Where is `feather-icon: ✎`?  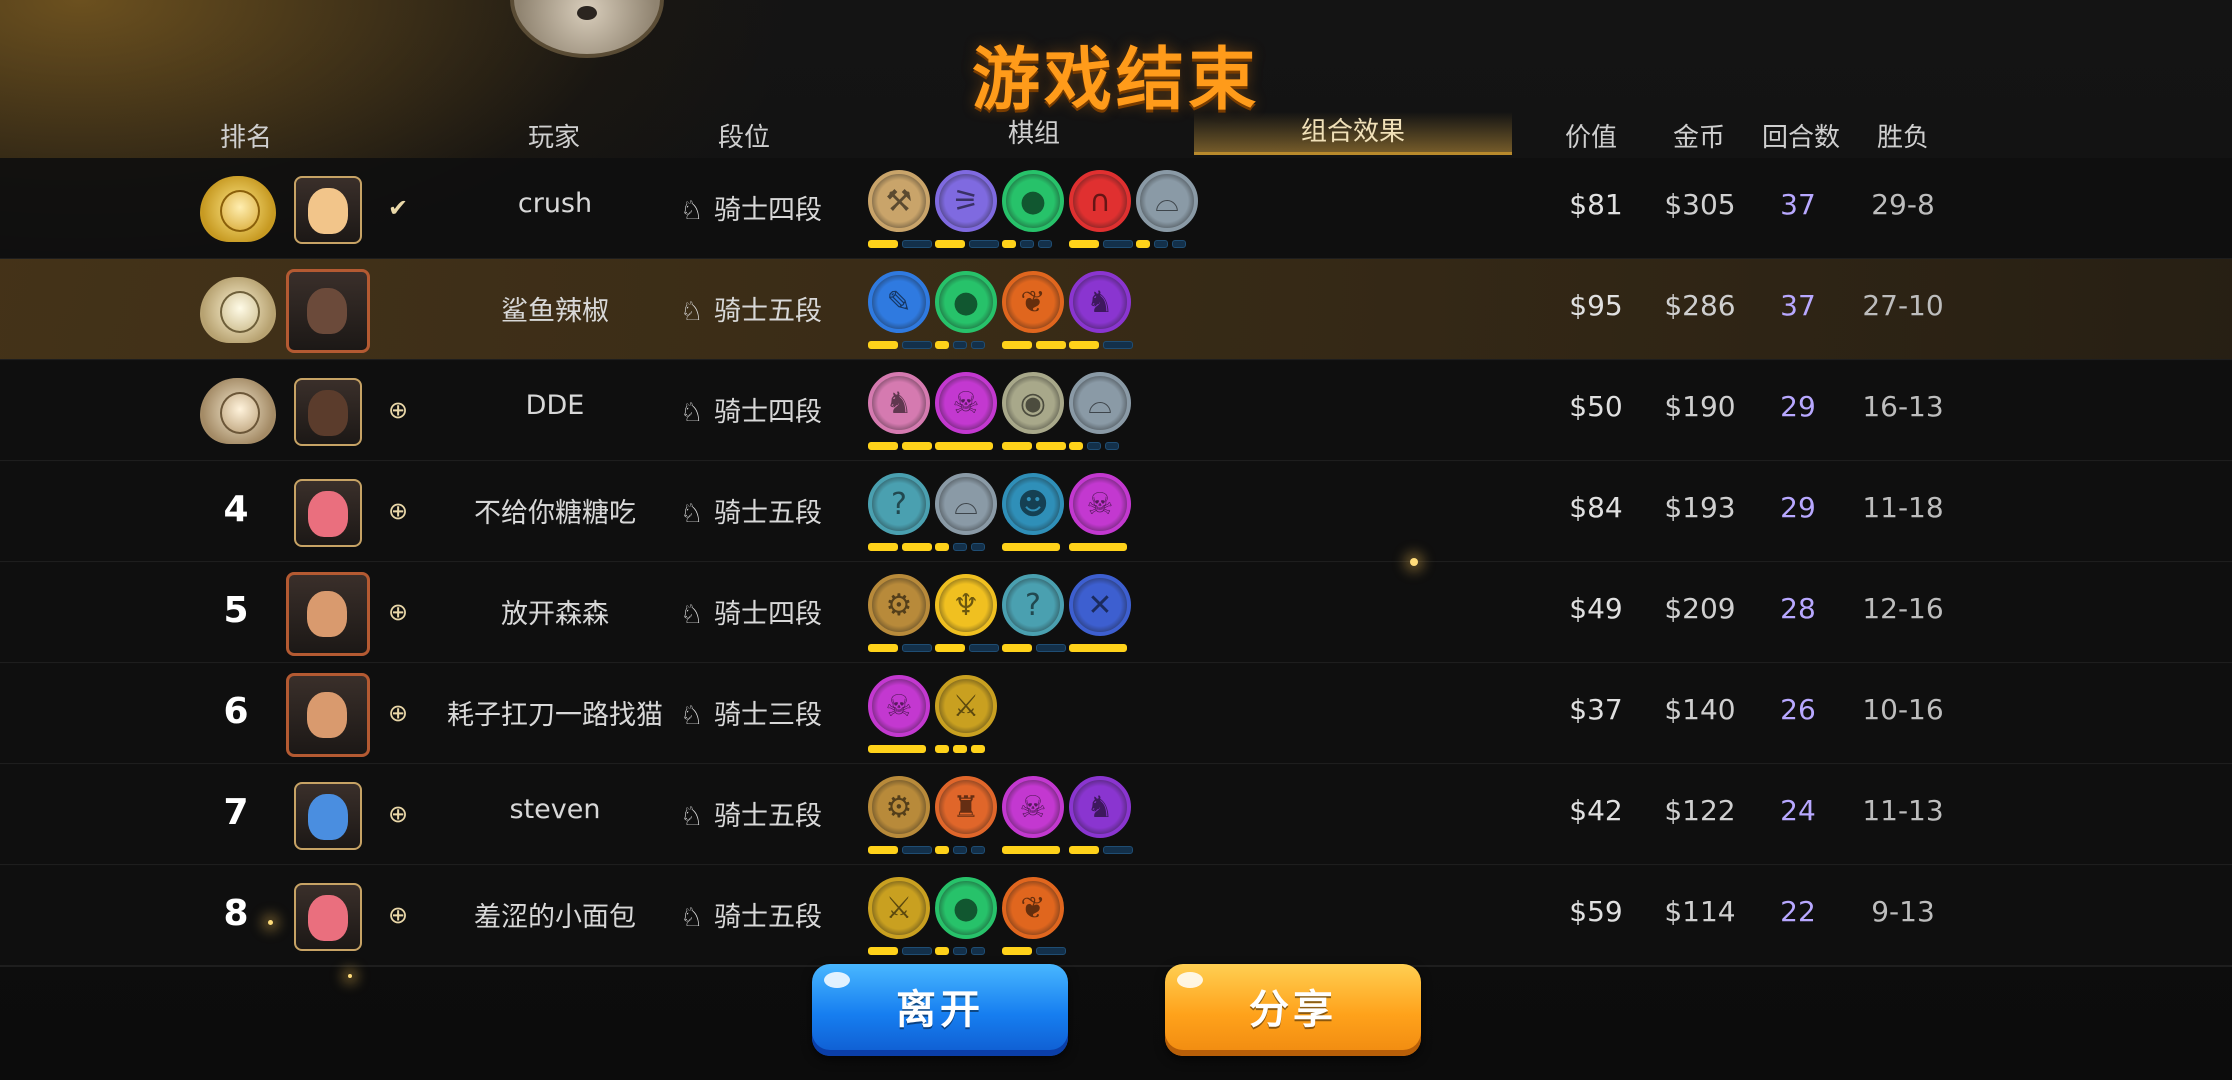 feather-icon: ✎ is located at coordinates (899, 302).